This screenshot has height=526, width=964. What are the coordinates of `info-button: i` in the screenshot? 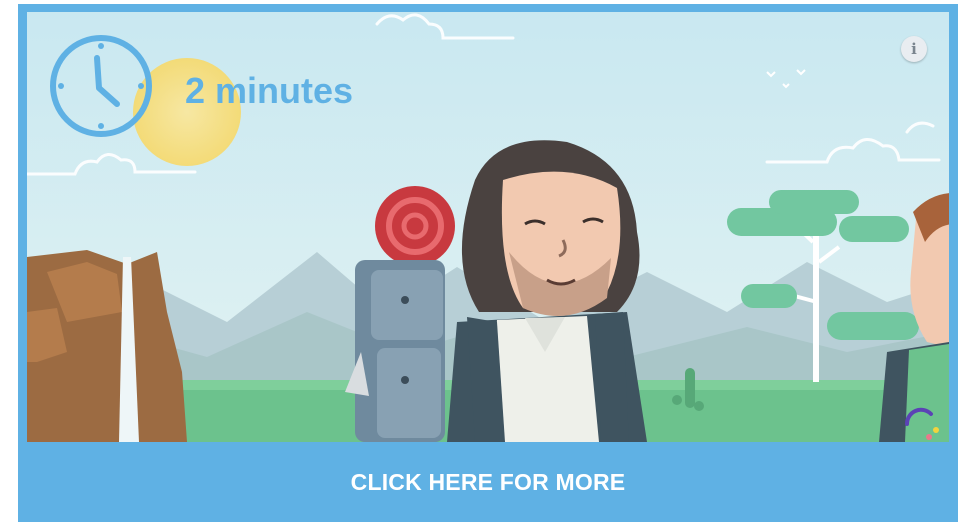 It's located at (914, 49).